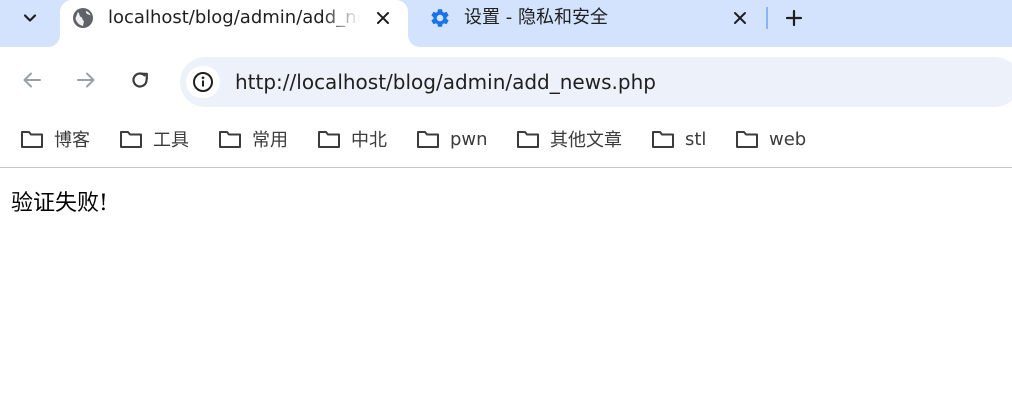 The width and height of the screenshot is (1012, 418). I want to click on new-tab-button, so click(794, 18).